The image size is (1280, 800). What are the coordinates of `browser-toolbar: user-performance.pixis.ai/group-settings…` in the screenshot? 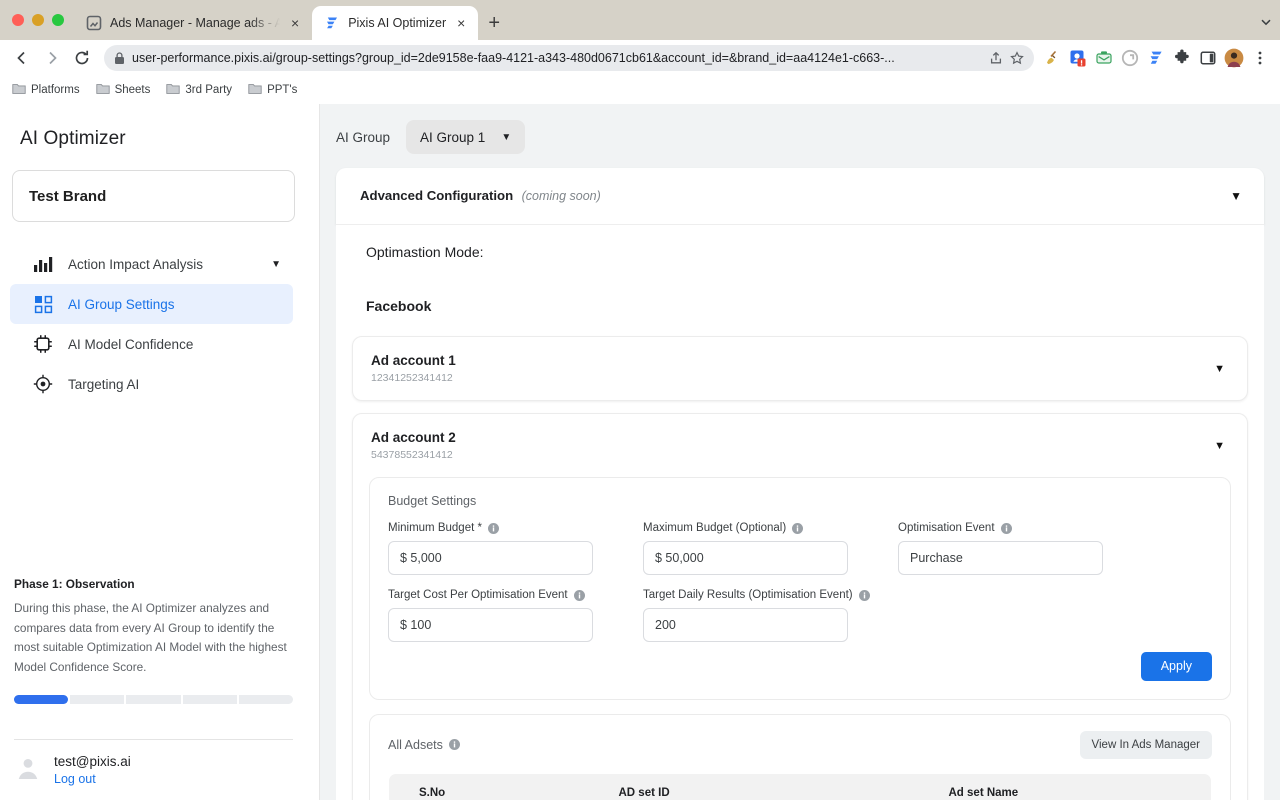 It's located at (640, 58).